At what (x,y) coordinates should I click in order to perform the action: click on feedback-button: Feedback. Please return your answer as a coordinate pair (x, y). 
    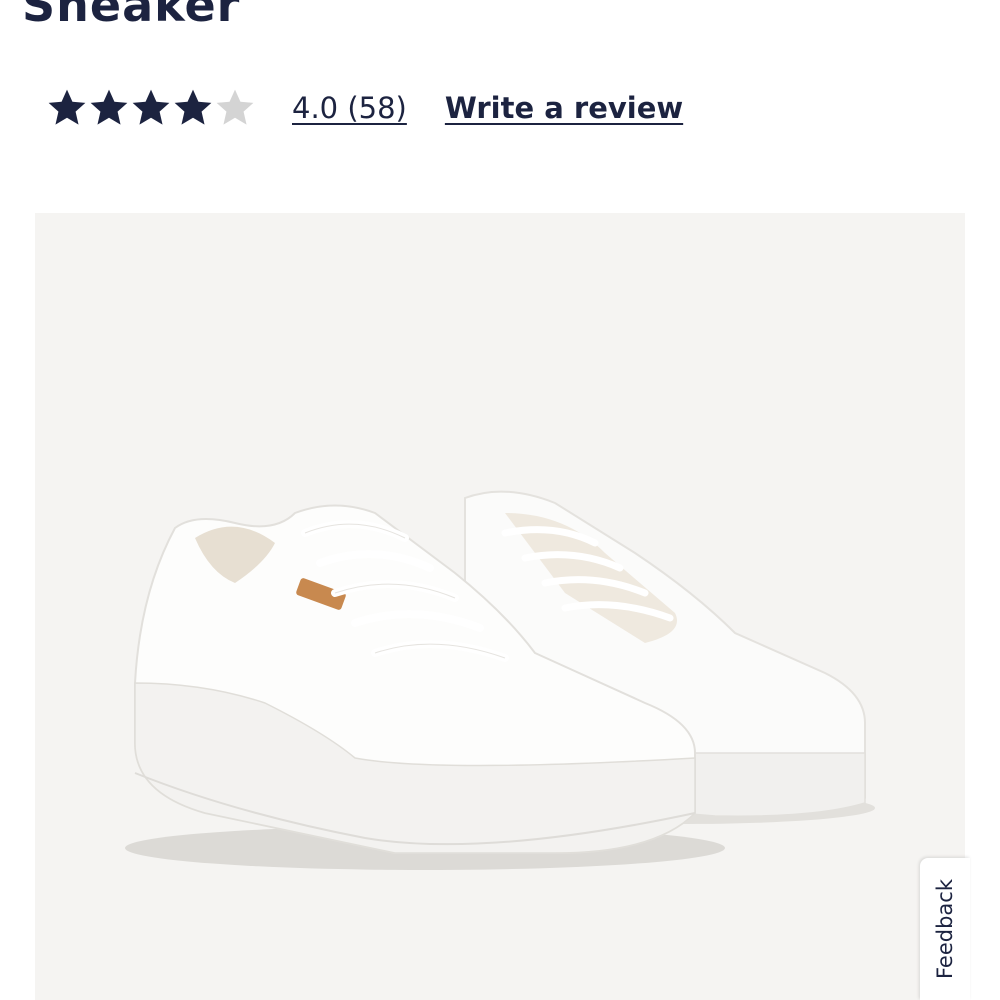
    Looking at the image, I should click on (945, 929).